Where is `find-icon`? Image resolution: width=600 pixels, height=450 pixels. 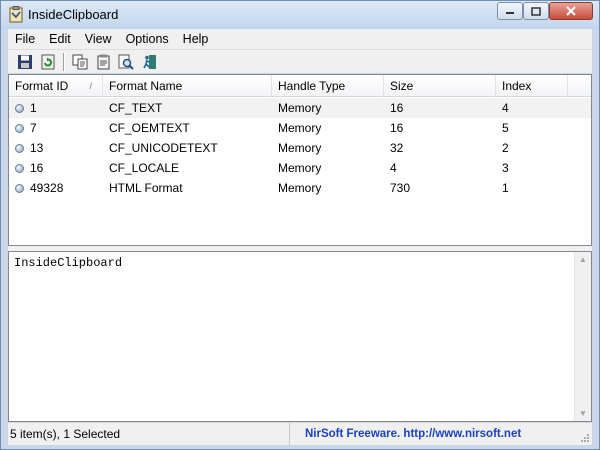
find-icon is located at coordinates (126, 62).